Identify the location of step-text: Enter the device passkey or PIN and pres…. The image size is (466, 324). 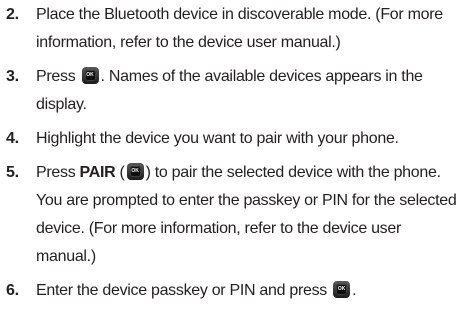
(249, 291).